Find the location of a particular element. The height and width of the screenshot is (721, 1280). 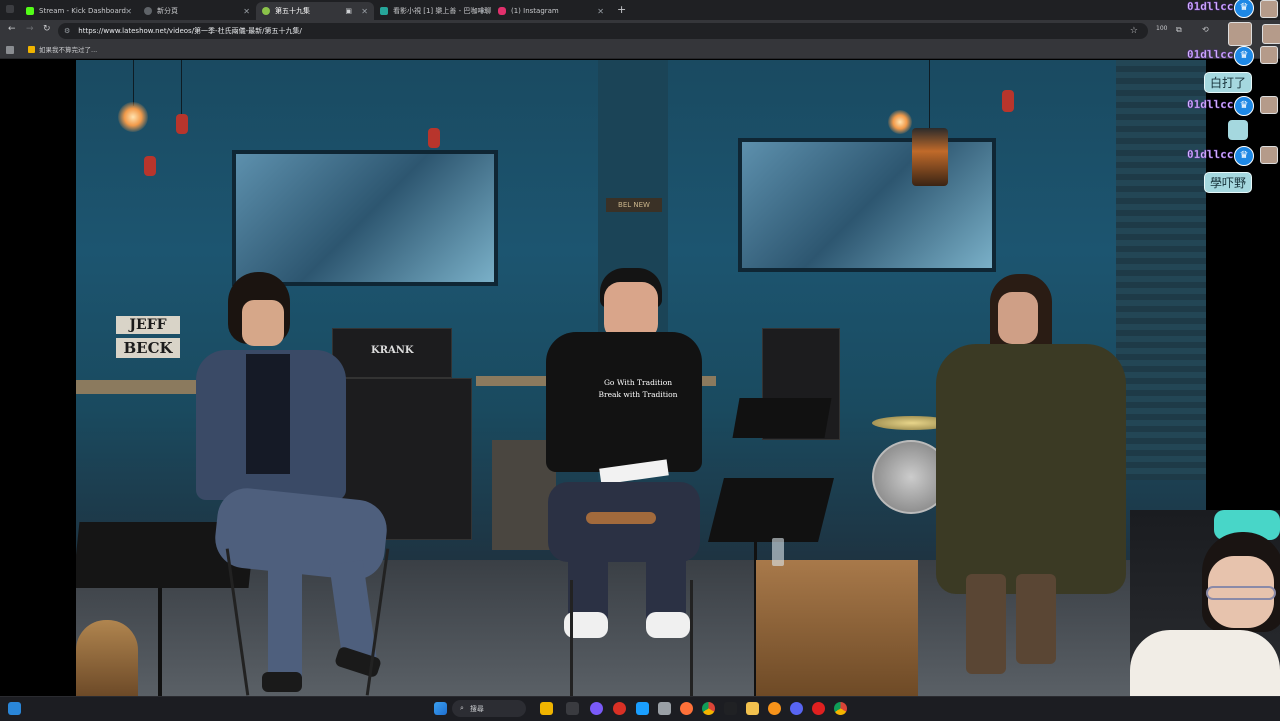

tab-title: 看影小視 [1] 樂上善 - 巴咖啡聊 is located at coordinates (442, 11).